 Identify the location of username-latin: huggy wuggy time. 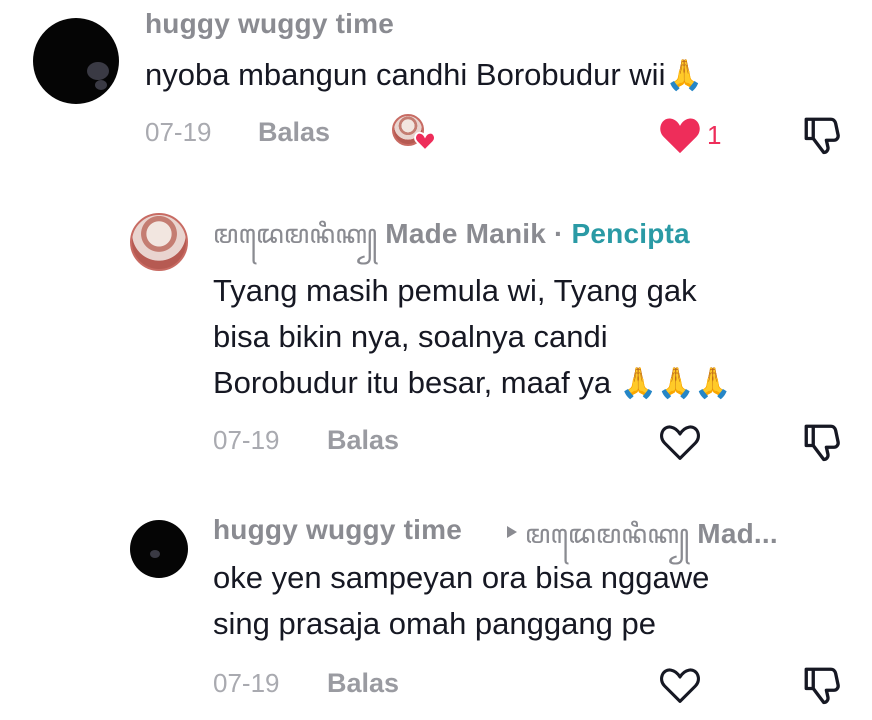
(337, 529).